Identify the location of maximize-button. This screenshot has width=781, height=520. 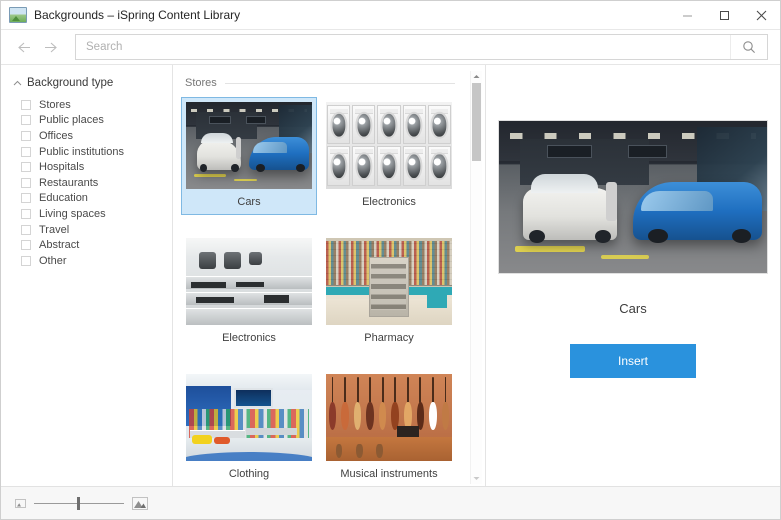
(724, 15).